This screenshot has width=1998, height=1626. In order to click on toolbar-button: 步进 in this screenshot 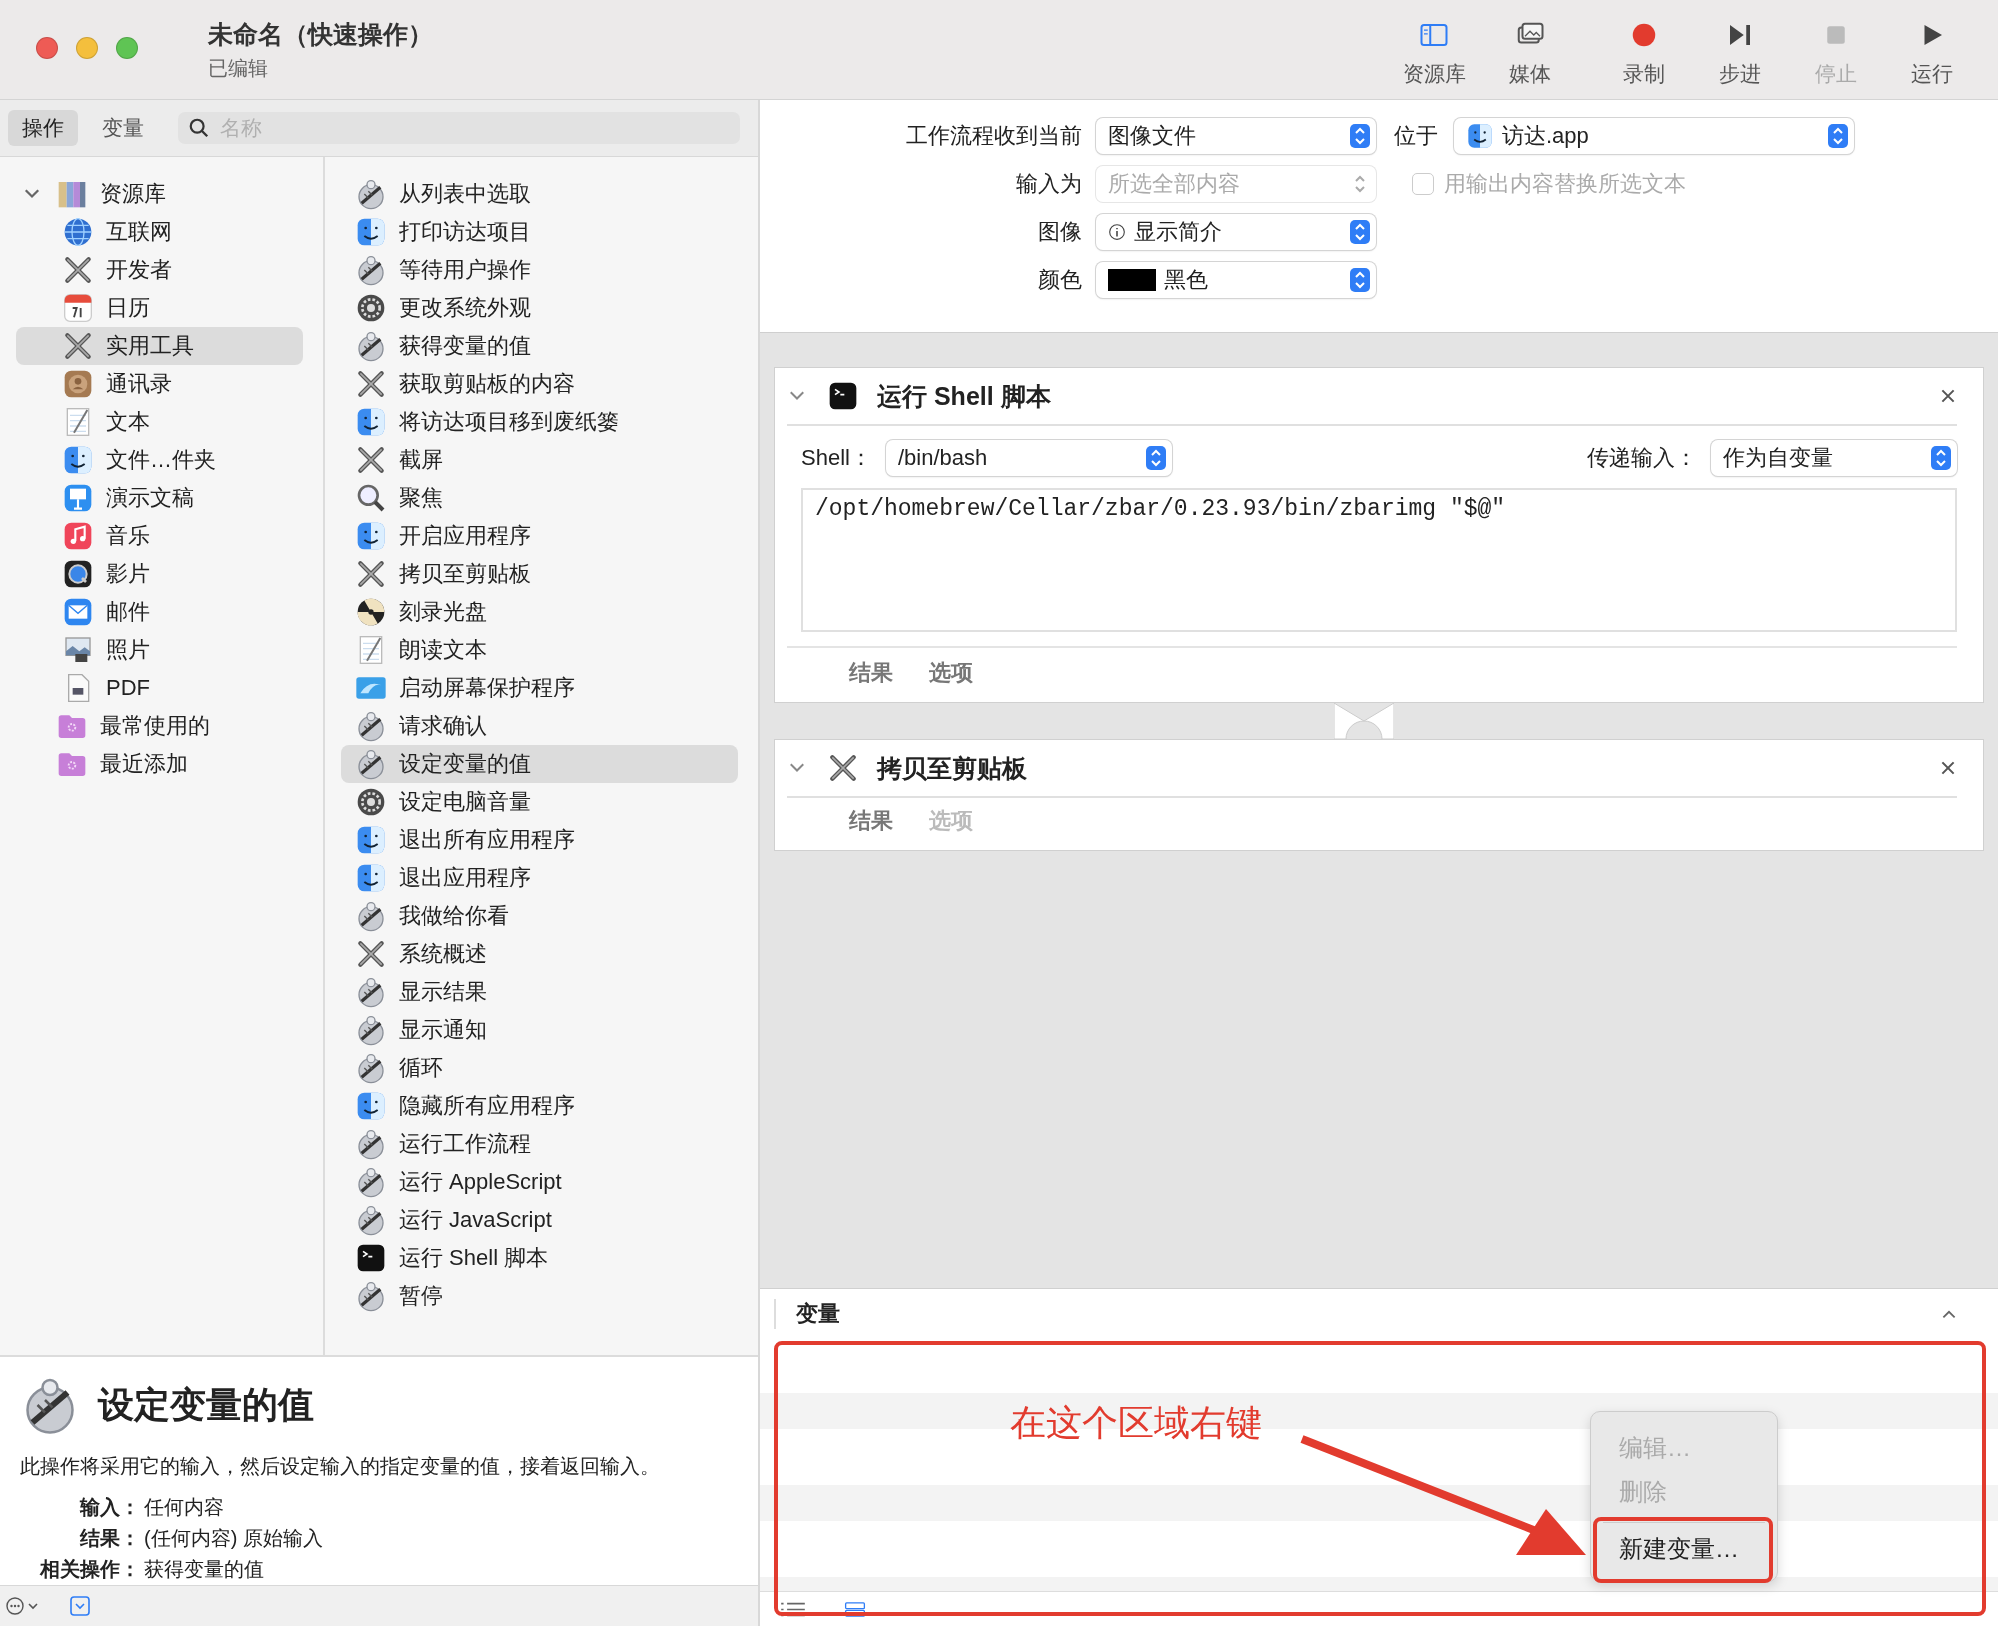, I will do `click(1740, 49)`.